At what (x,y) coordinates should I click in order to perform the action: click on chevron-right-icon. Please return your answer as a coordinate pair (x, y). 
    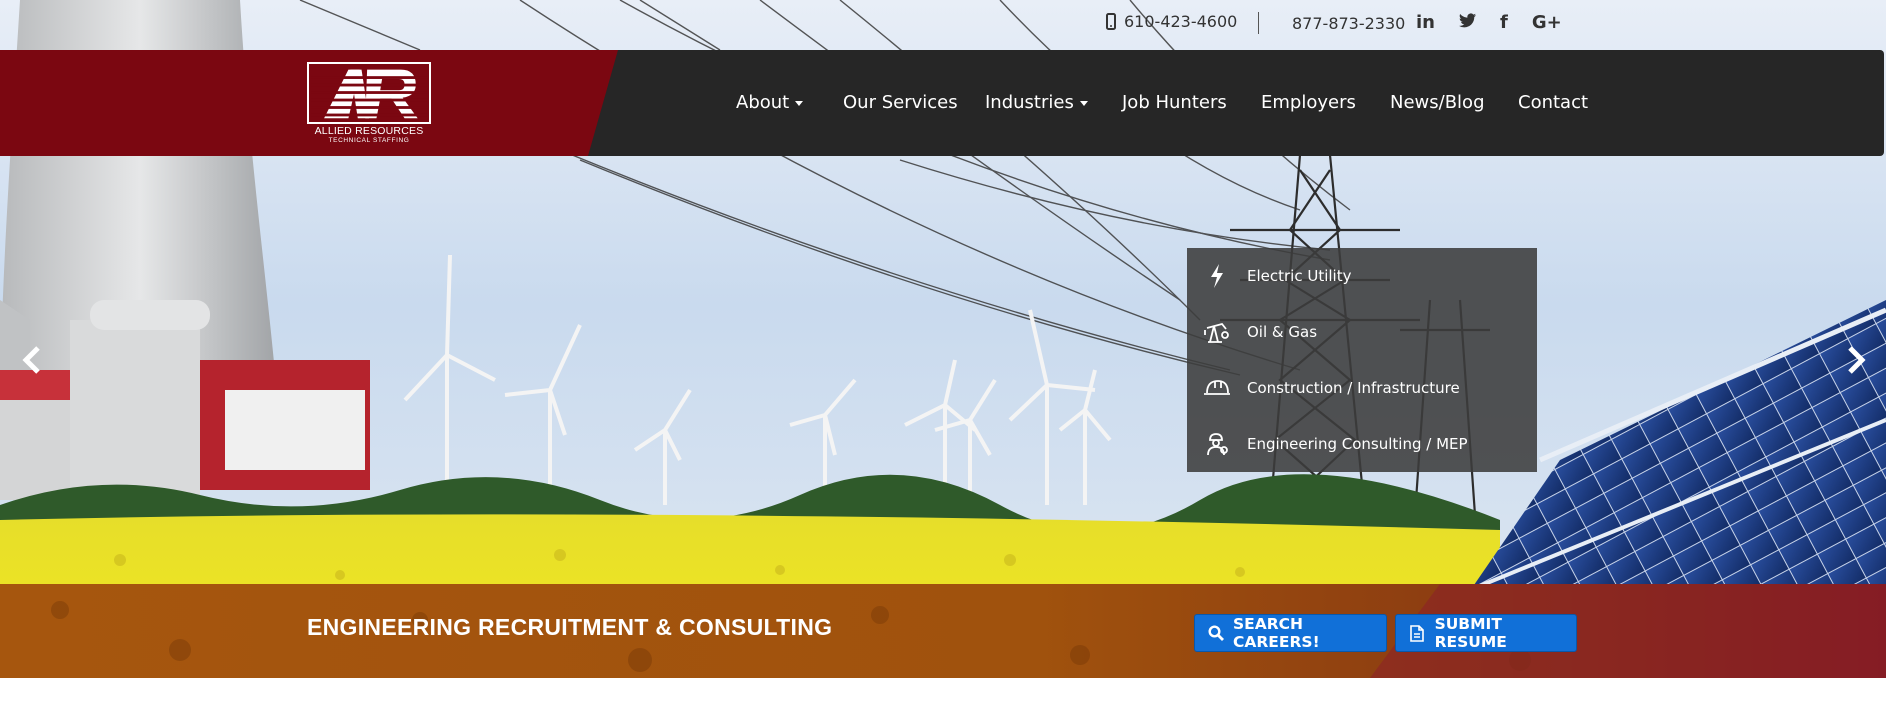
    Looking at the image, I should click on (1857, 360).